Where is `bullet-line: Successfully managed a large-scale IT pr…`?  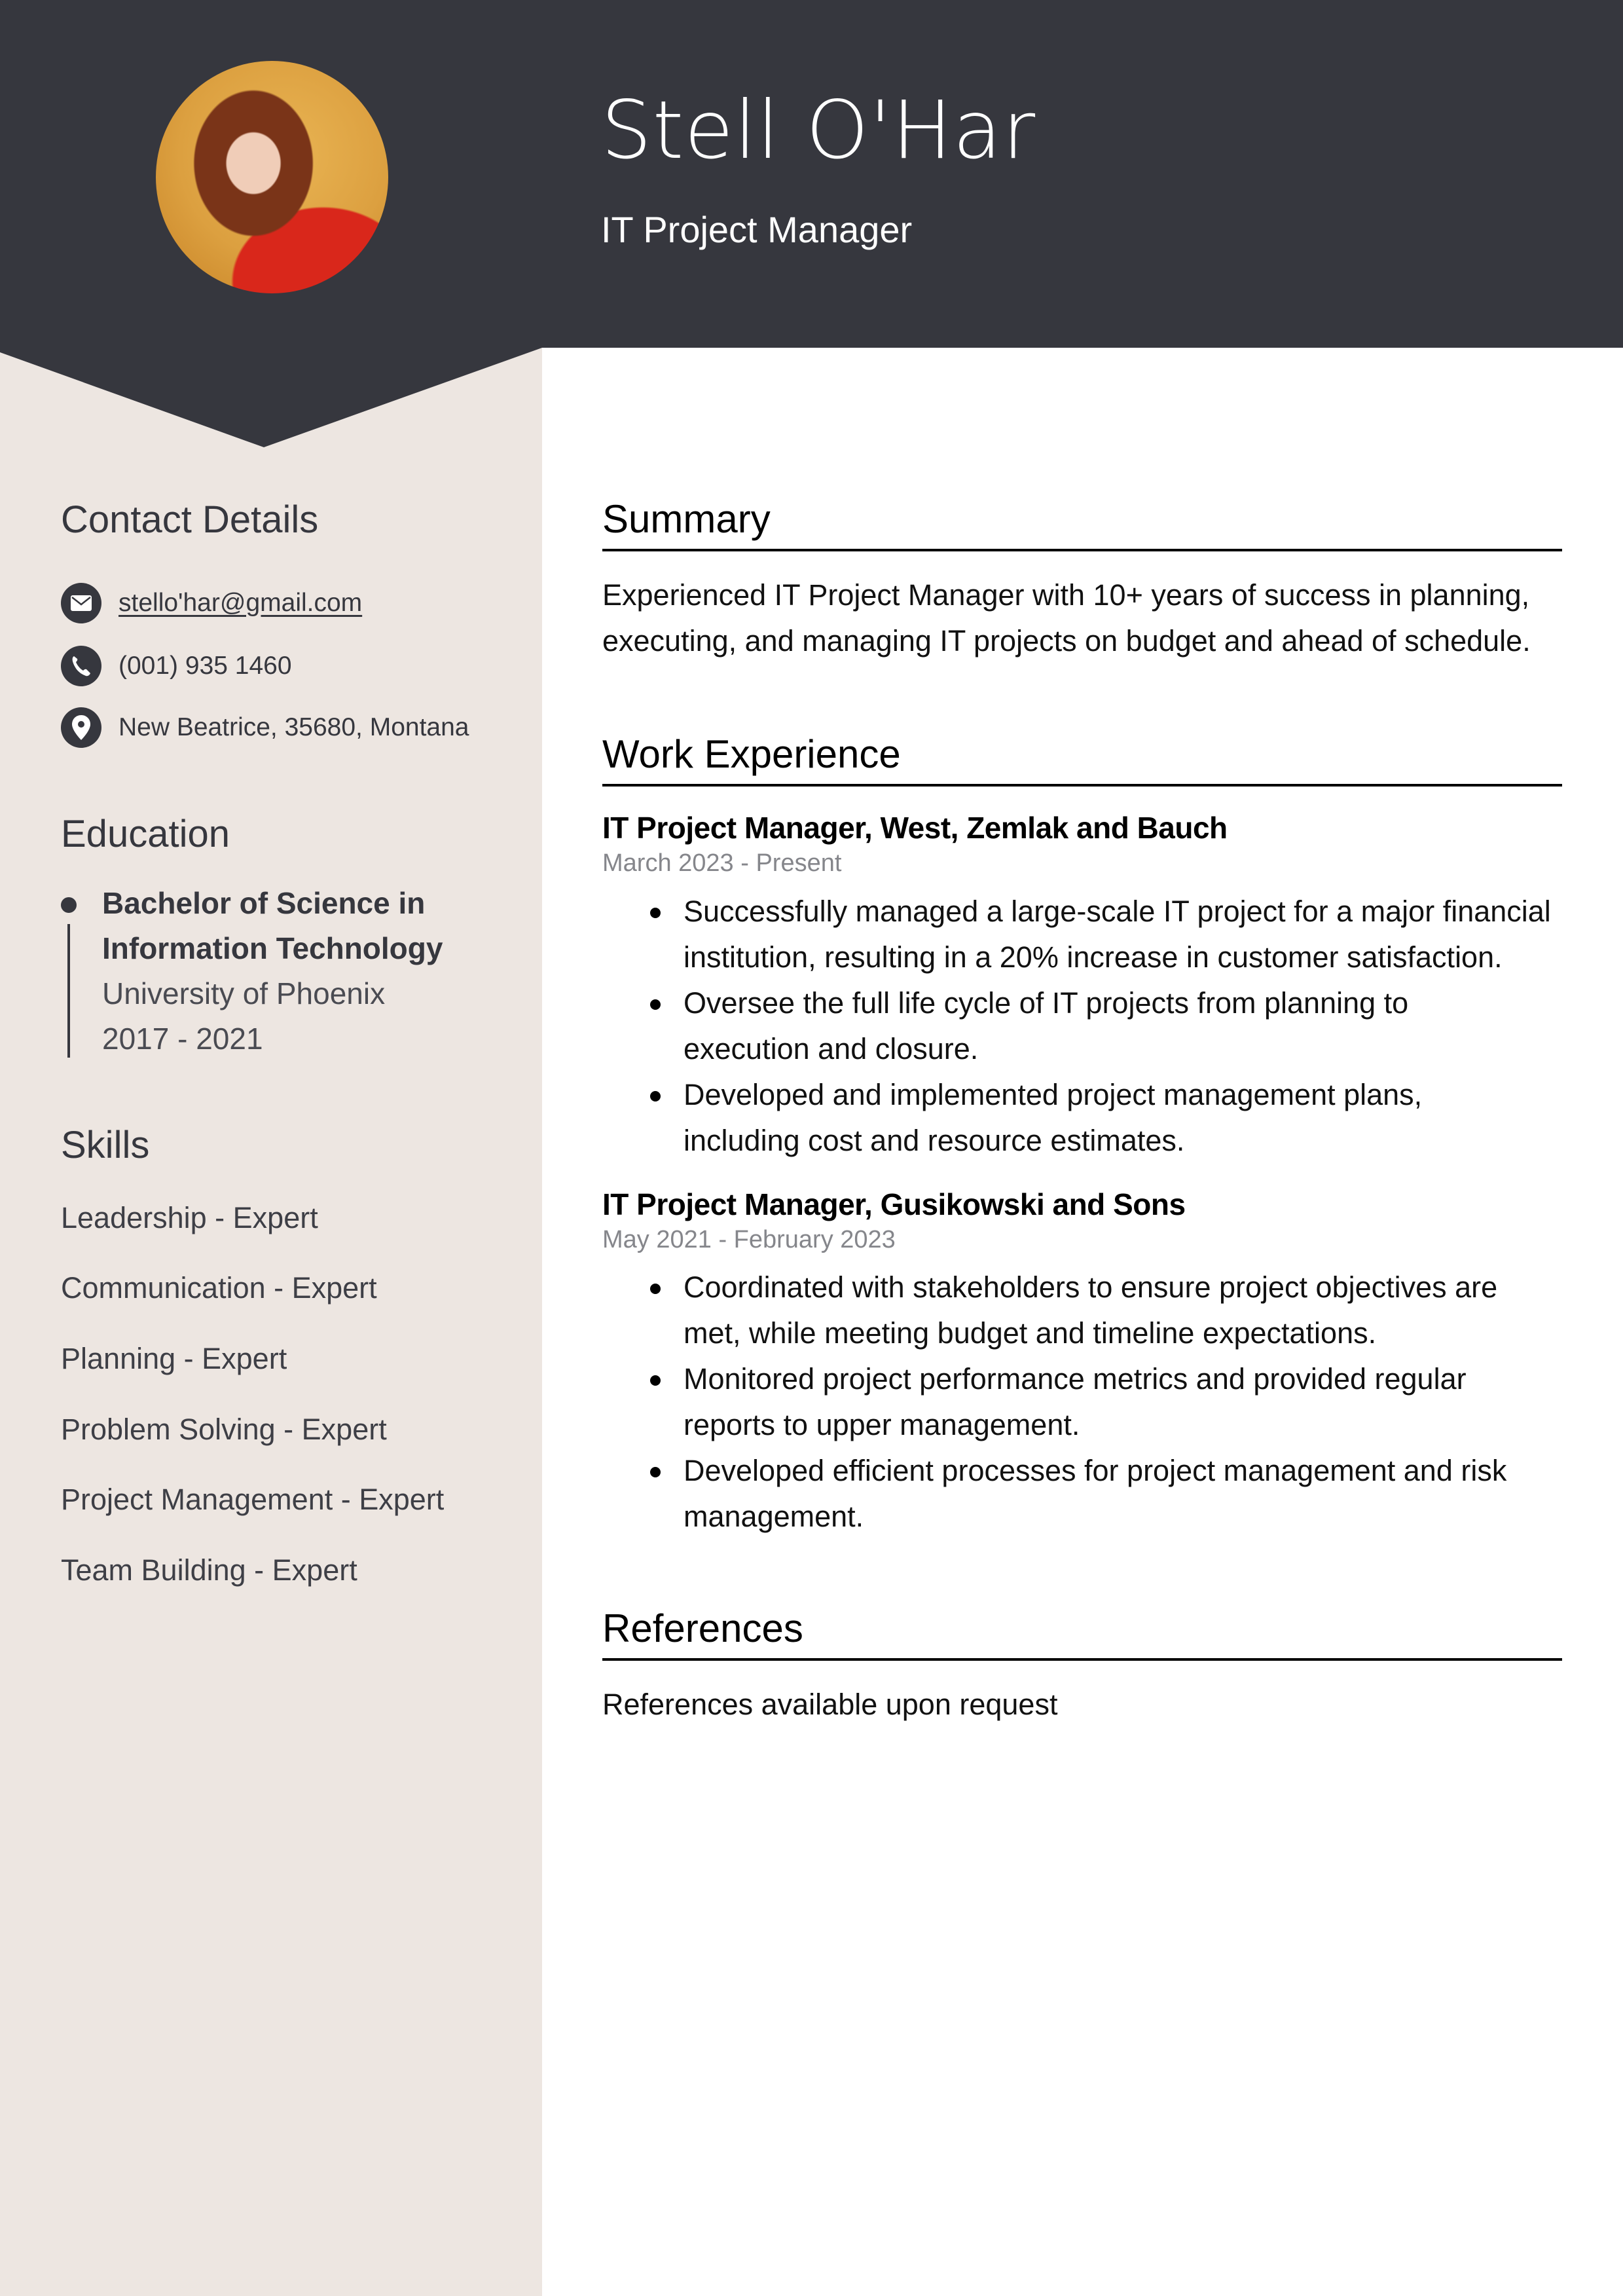
bullet-line: Successfully managed a large-scale IT pr… is located at coordinates (1117, 912).